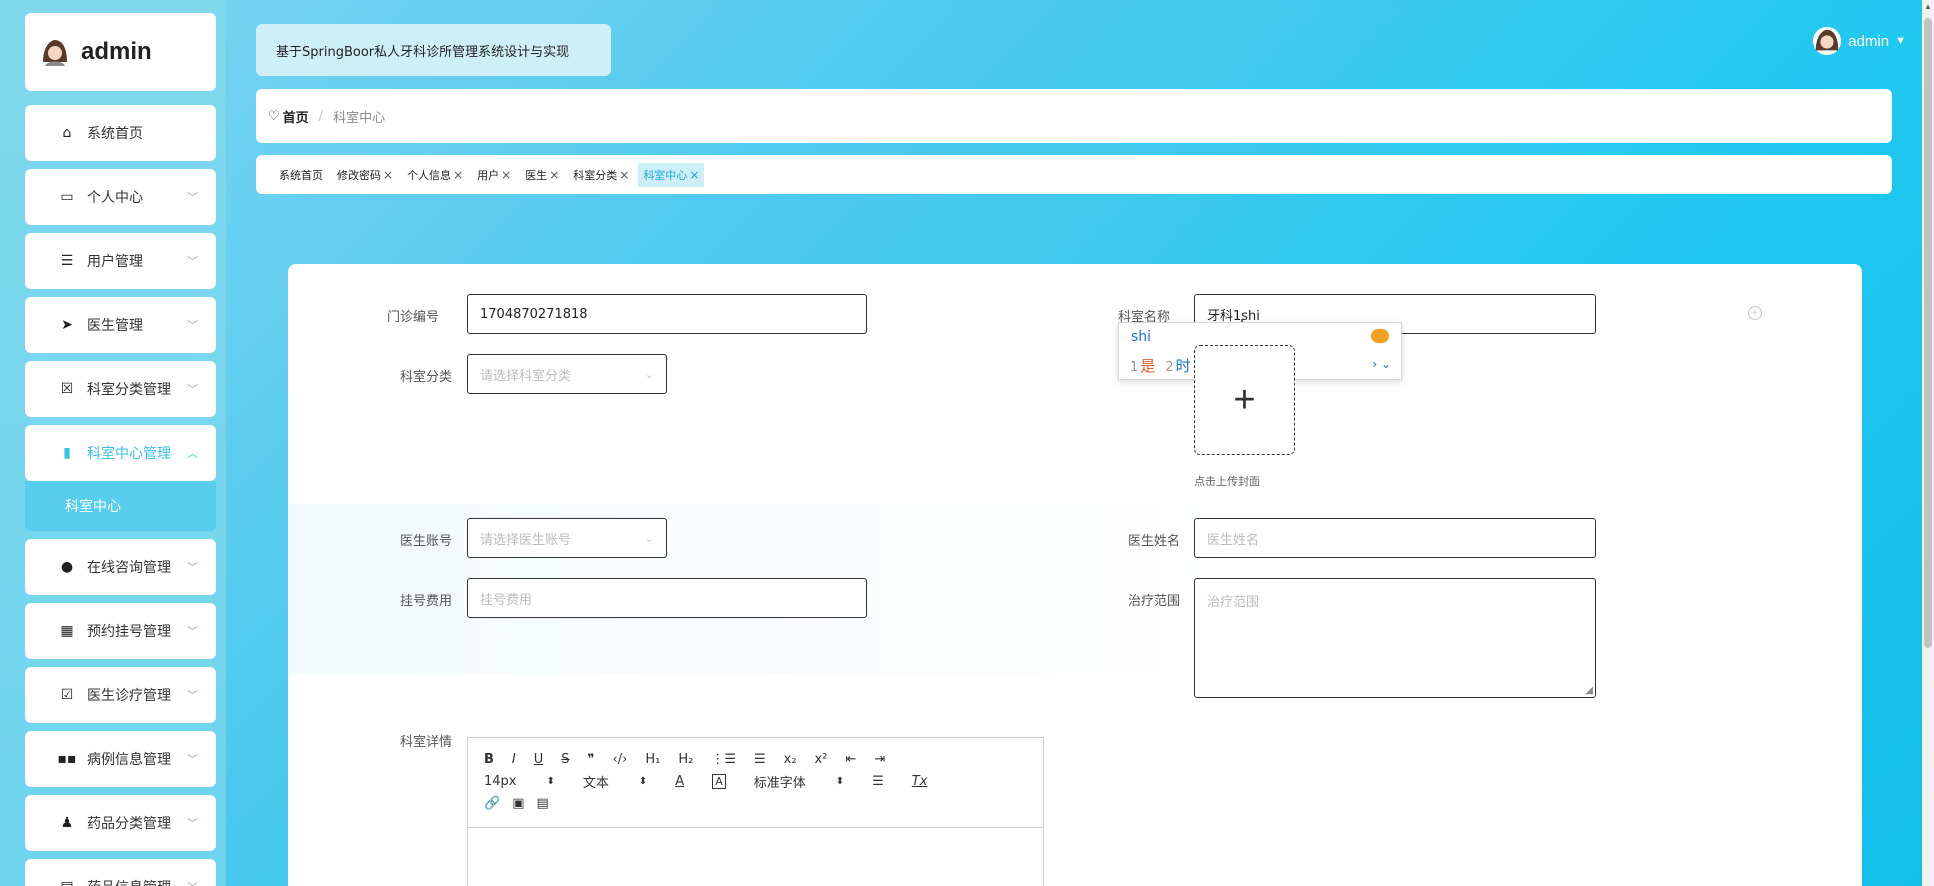  Describe the element at coordinates (129, 390) in the screenshot. I see `sidebar-item-label: 科室分类管理` at that location.